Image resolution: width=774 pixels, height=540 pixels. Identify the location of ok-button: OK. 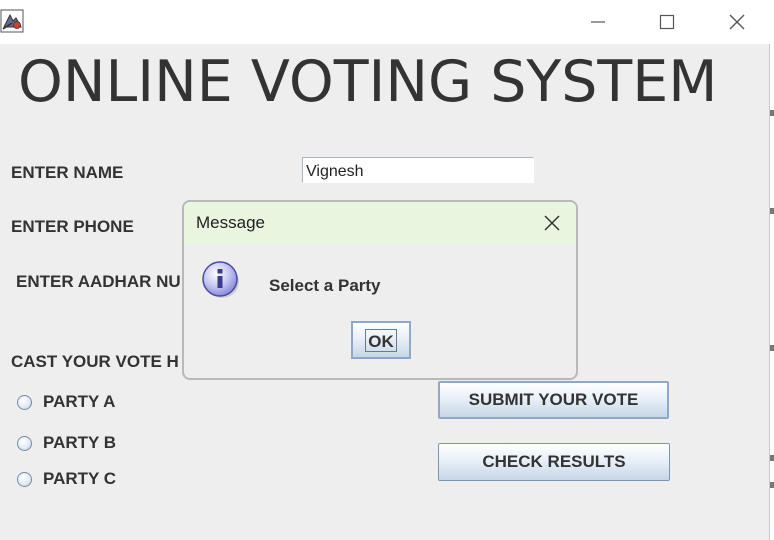
(381, 340).